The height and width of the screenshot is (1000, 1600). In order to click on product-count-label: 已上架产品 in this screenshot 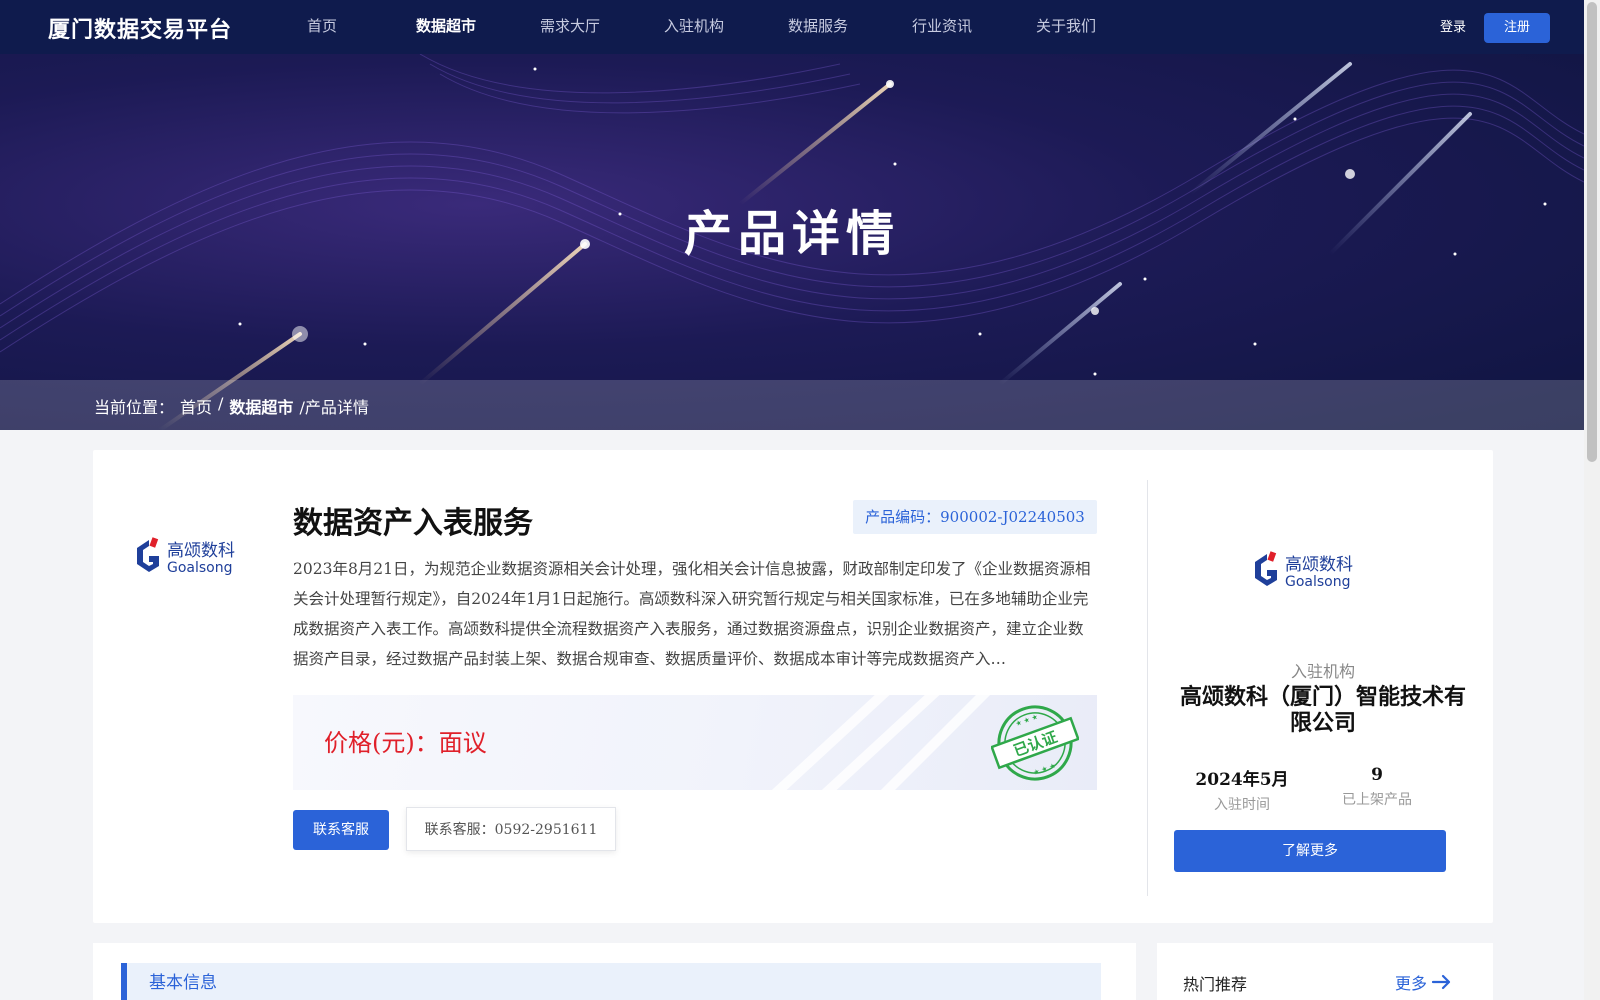, I will do `click(1377, 800)`.